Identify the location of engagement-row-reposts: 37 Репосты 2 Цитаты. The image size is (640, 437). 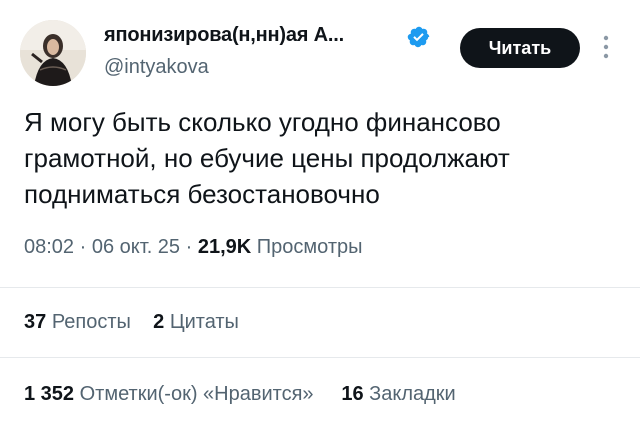
(131, 322).